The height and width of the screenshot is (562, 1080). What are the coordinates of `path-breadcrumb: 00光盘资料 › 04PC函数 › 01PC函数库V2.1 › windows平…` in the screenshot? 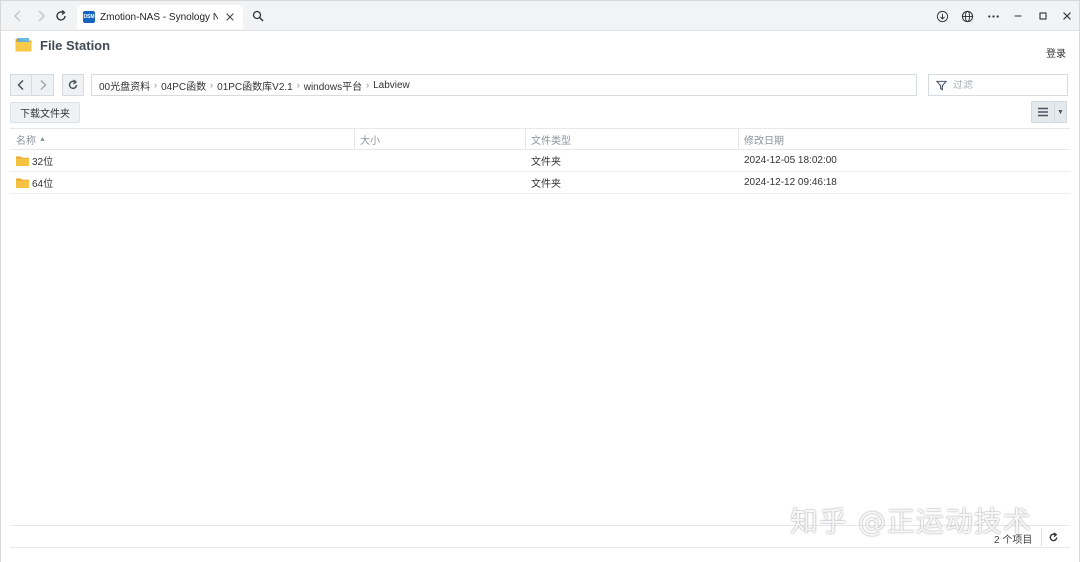 It's located at (504, 85).